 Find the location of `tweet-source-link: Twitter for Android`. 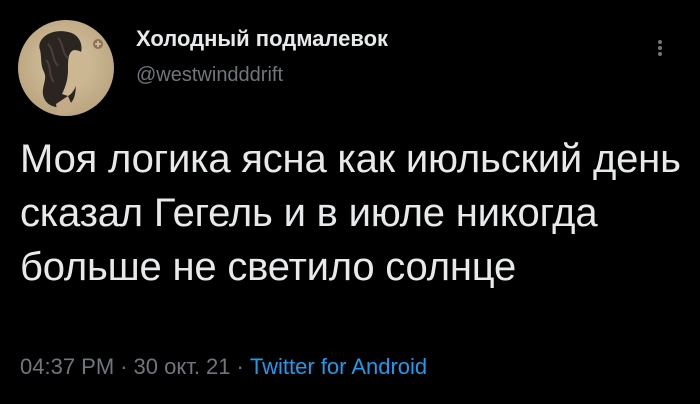

tweet-source-link: Twitter for Android is located at coordinates (338, 366).